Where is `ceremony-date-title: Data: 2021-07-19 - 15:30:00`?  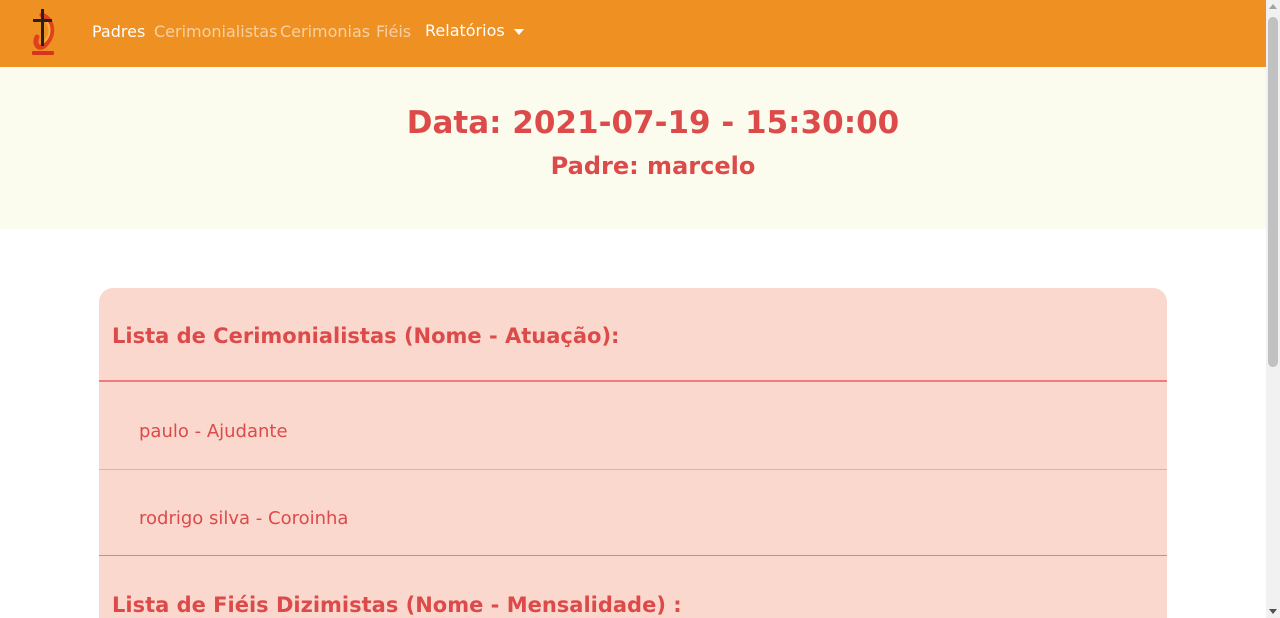 ceremony-date-title: Data: 2021-07-19 - 15:30:00 is located at coordinates (653, 123).